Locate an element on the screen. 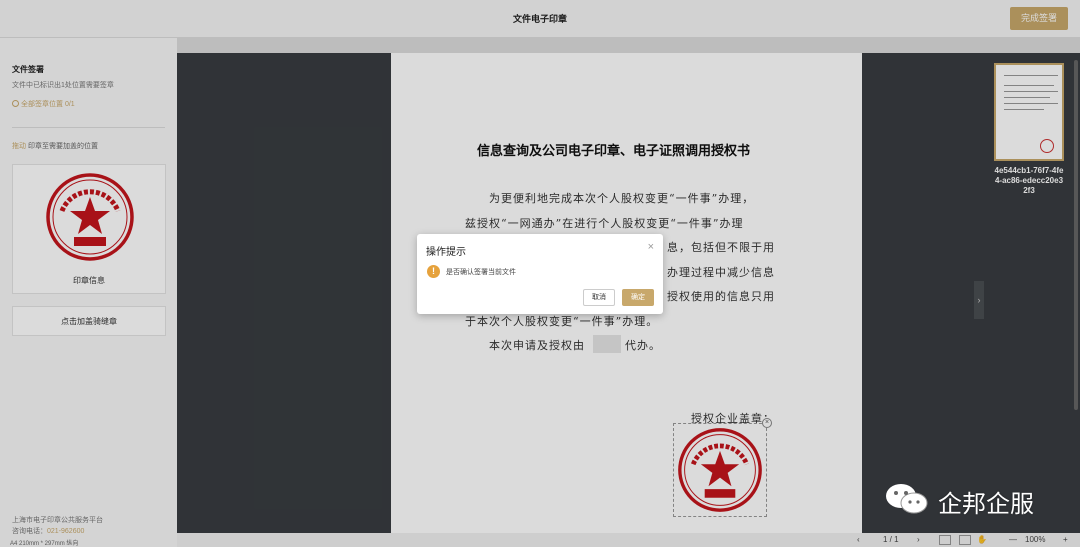 The width and height of the screenshot is (1080, 547). confirm-button: 确定 is located at coordinates (638, 297).